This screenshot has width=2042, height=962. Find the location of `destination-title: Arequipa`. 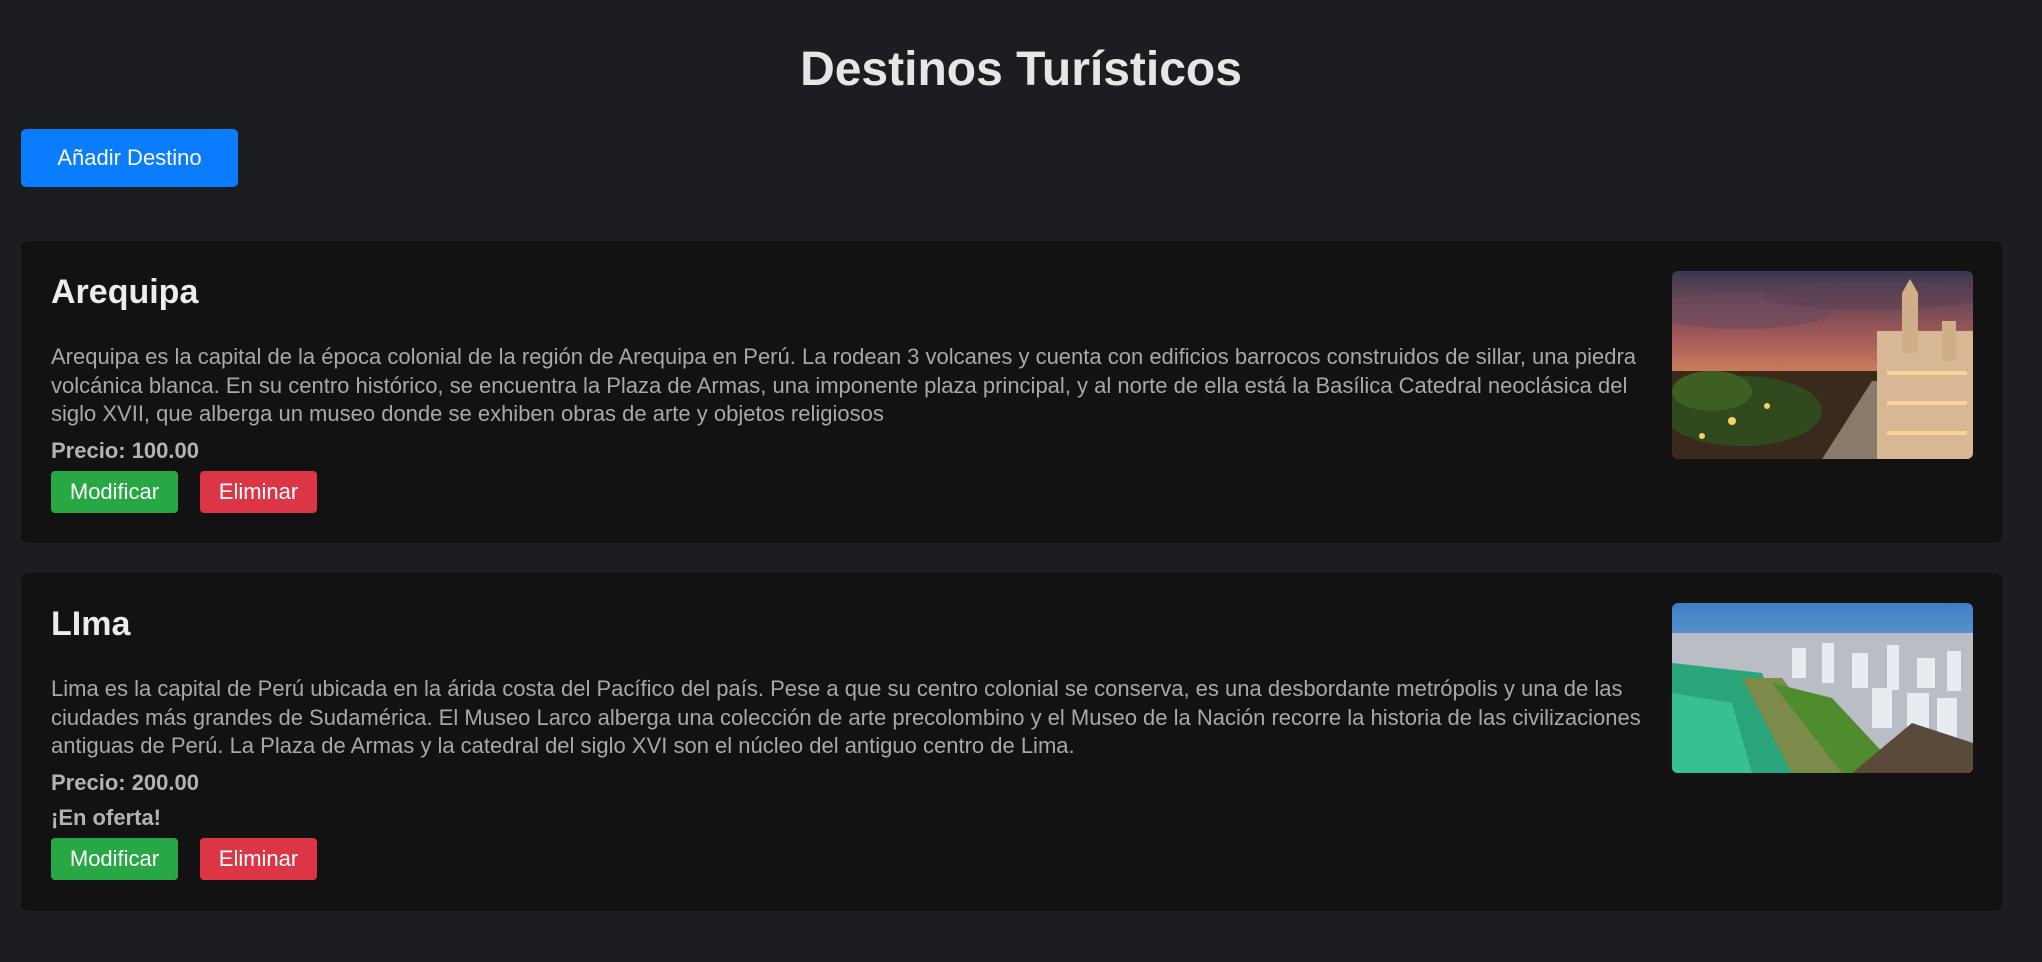

destination-title: Arequipa is located at coordinates (125, 292).